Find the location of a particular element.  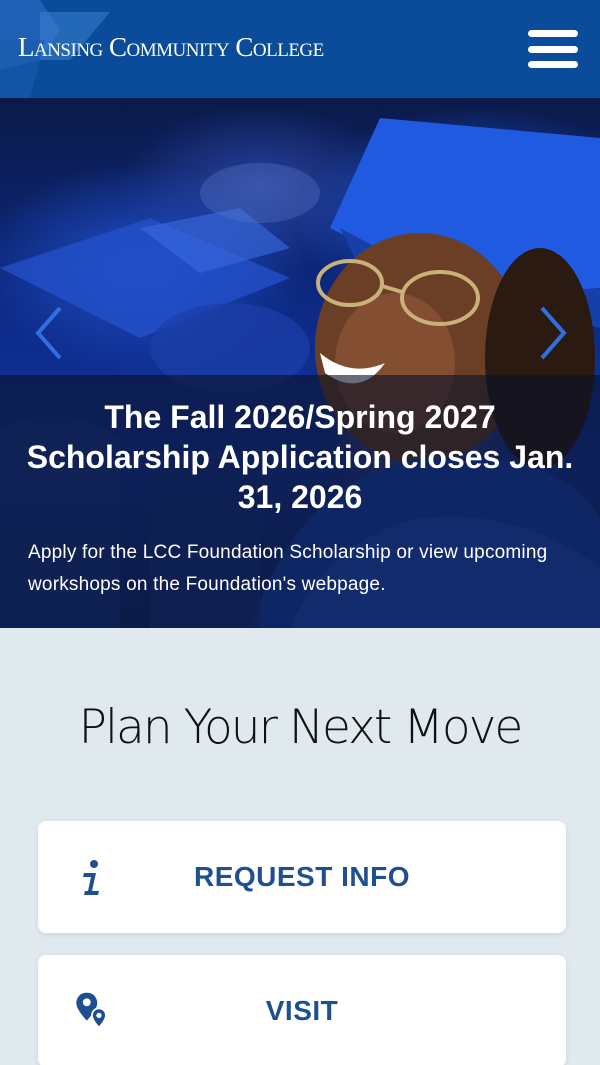

chevron-right-icon is located at coordinates (552, 333).